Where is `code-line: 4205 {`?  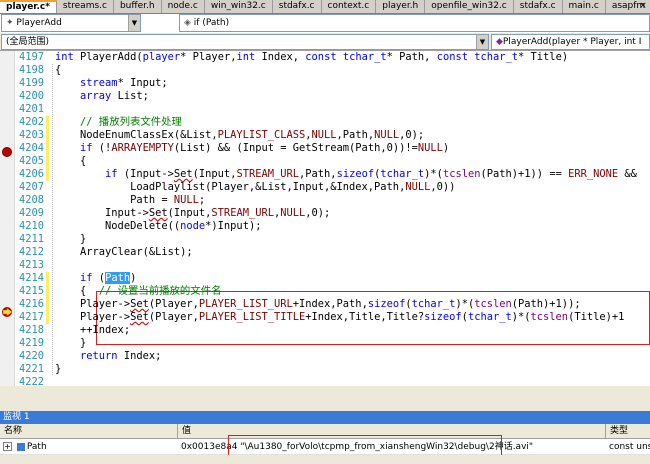 code-line: 4205 { is located at coordinates (332, 161).